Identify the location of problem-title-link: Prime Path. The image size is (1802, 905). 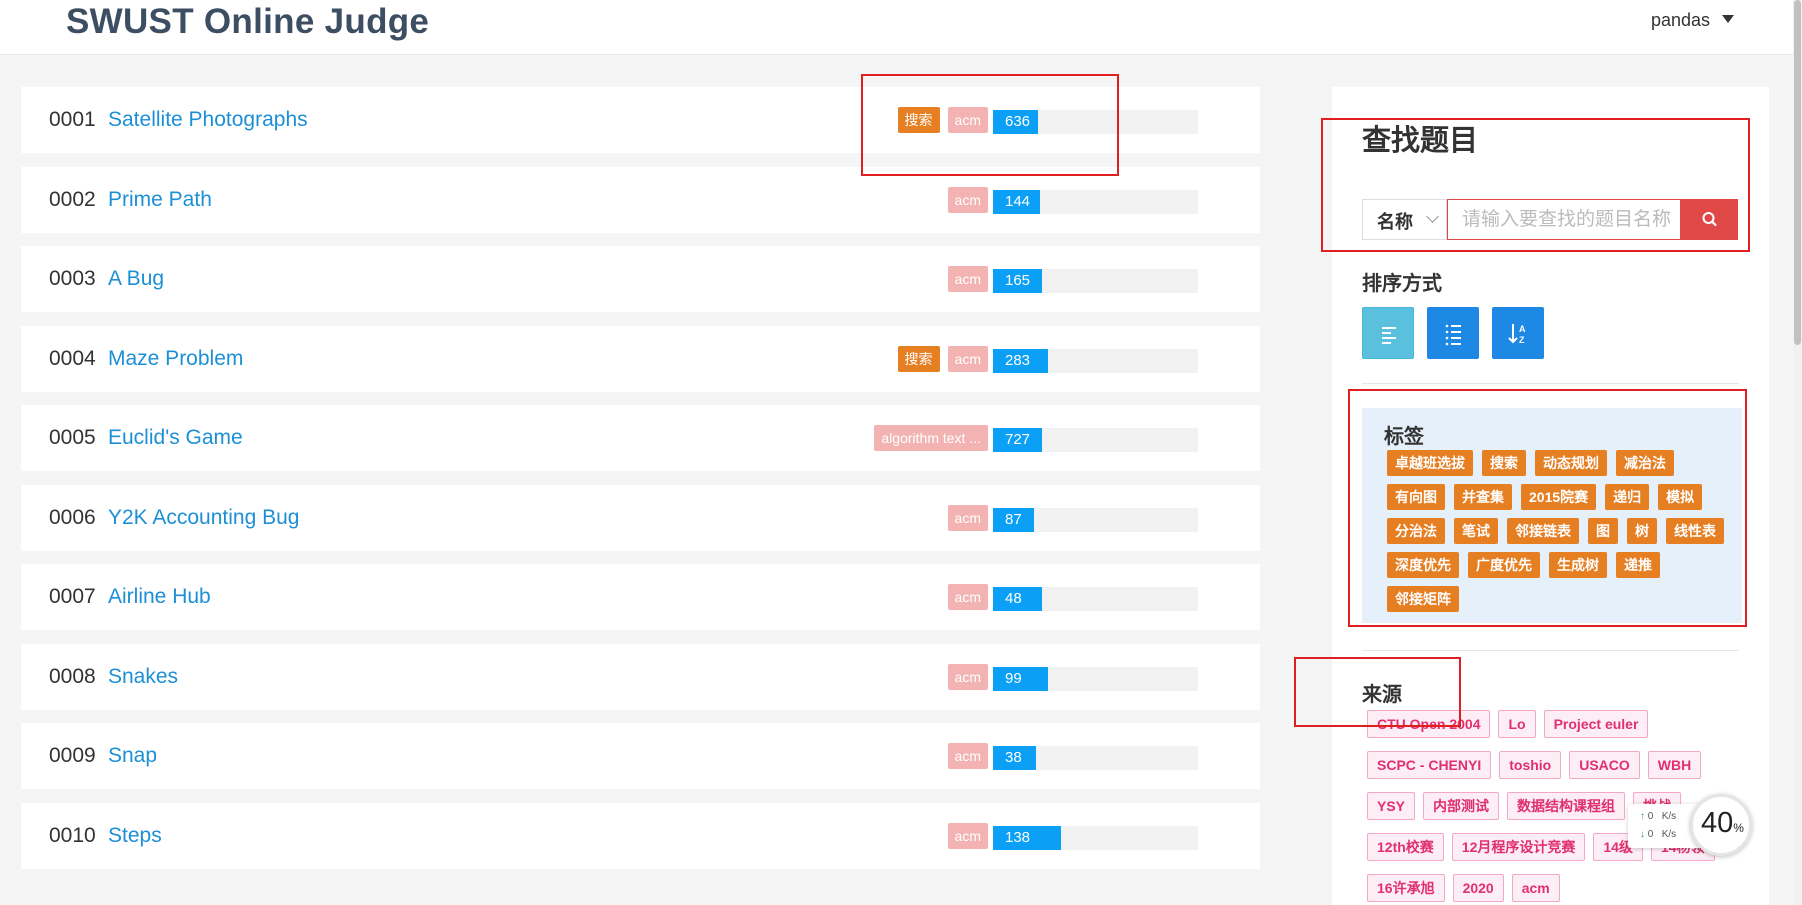
(160, 200).